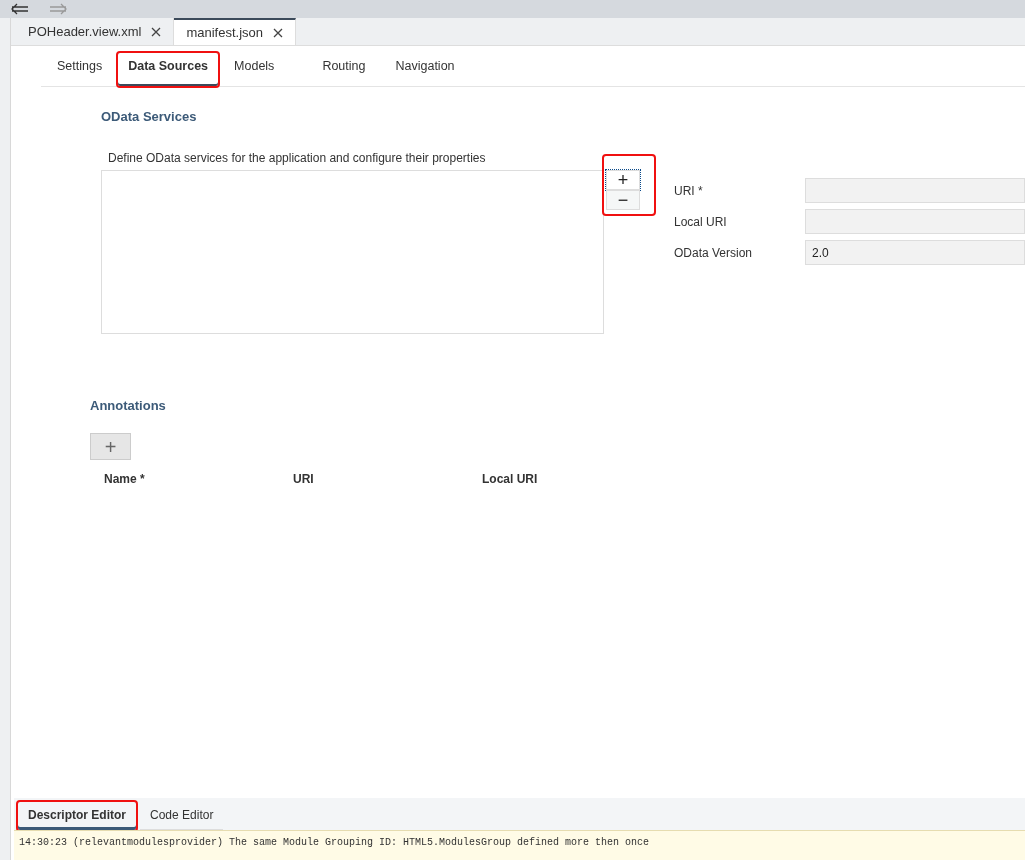 This screenshot has height=860, width=1025. I want to click on back-arrow-icon, so click(20, 9).